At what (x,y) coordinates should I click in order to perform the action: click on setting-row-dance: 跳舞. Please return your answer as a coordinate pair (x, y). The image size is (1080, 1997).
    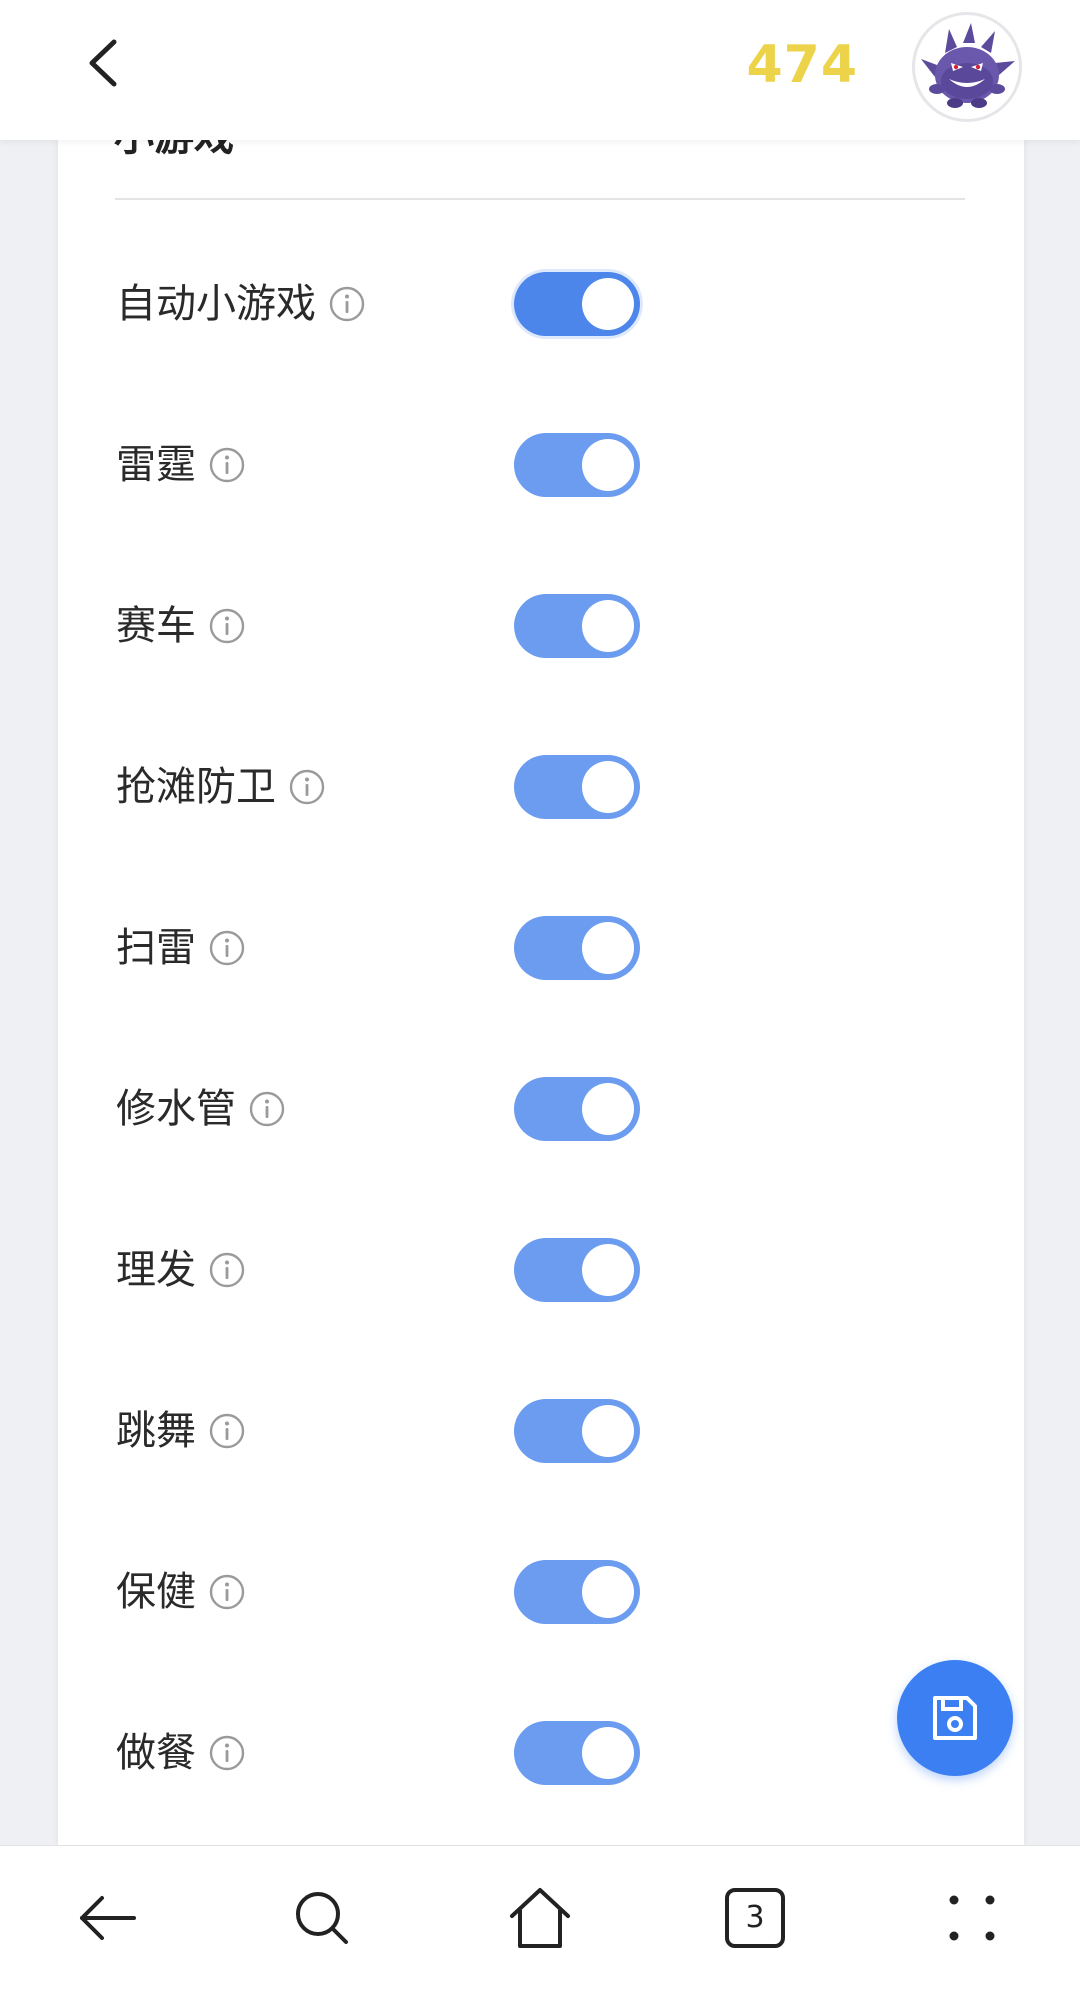
    Looking at the image, I should click on (541, 1431).